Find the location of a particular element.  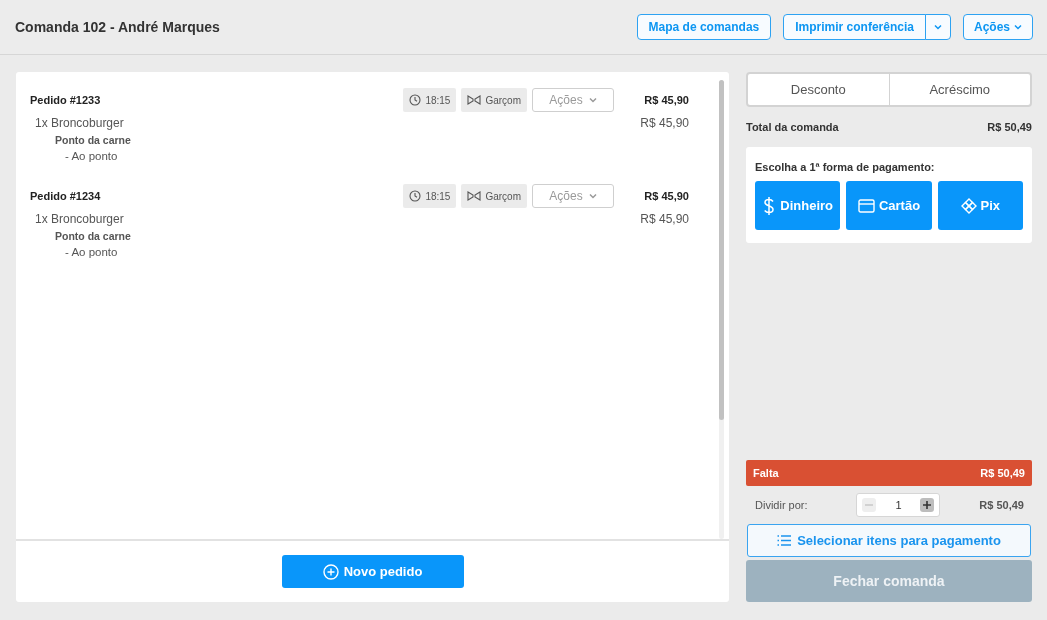

split-stepper: 1 is located at coordinates (898, 505).